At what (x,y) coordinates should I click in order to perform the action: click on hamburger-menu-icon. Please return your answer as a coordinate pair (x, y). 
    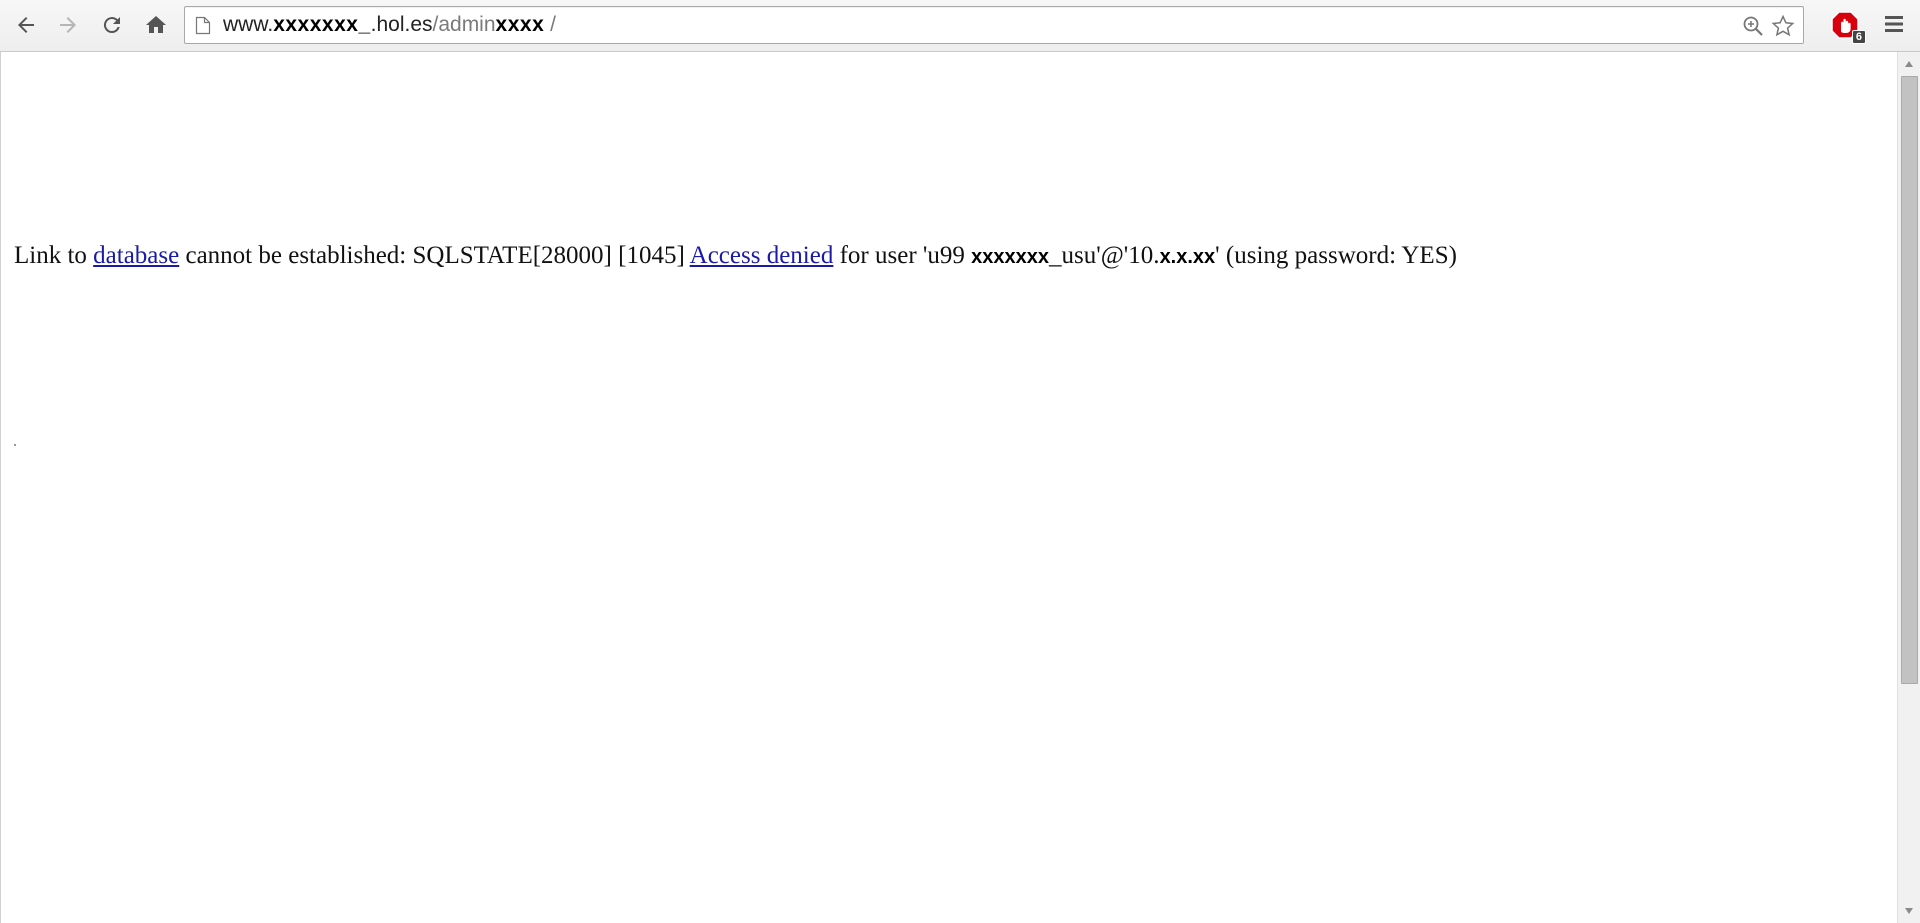
    Looking at the image, I should click on (1894, 24).